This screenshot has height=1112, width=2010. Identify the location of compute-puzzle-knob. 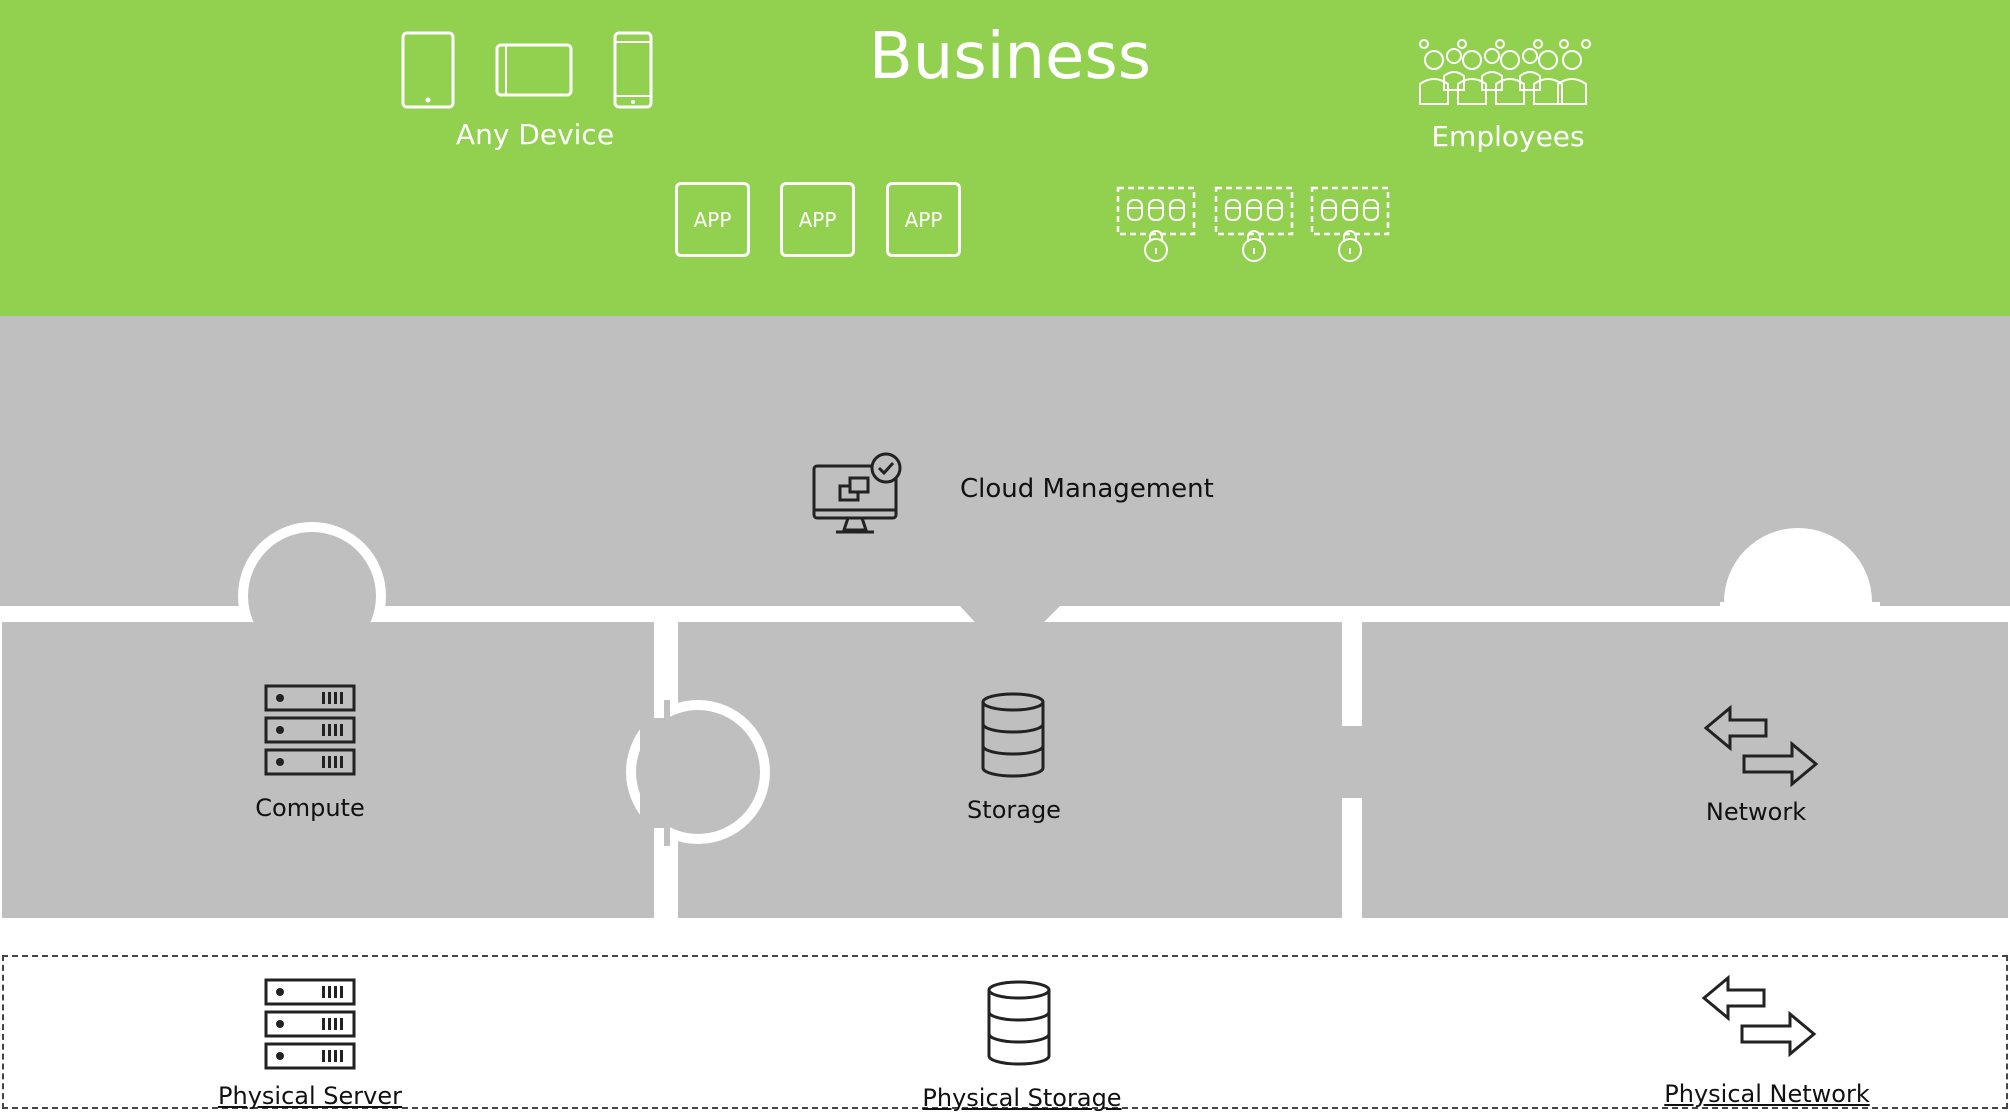
(698, 773).